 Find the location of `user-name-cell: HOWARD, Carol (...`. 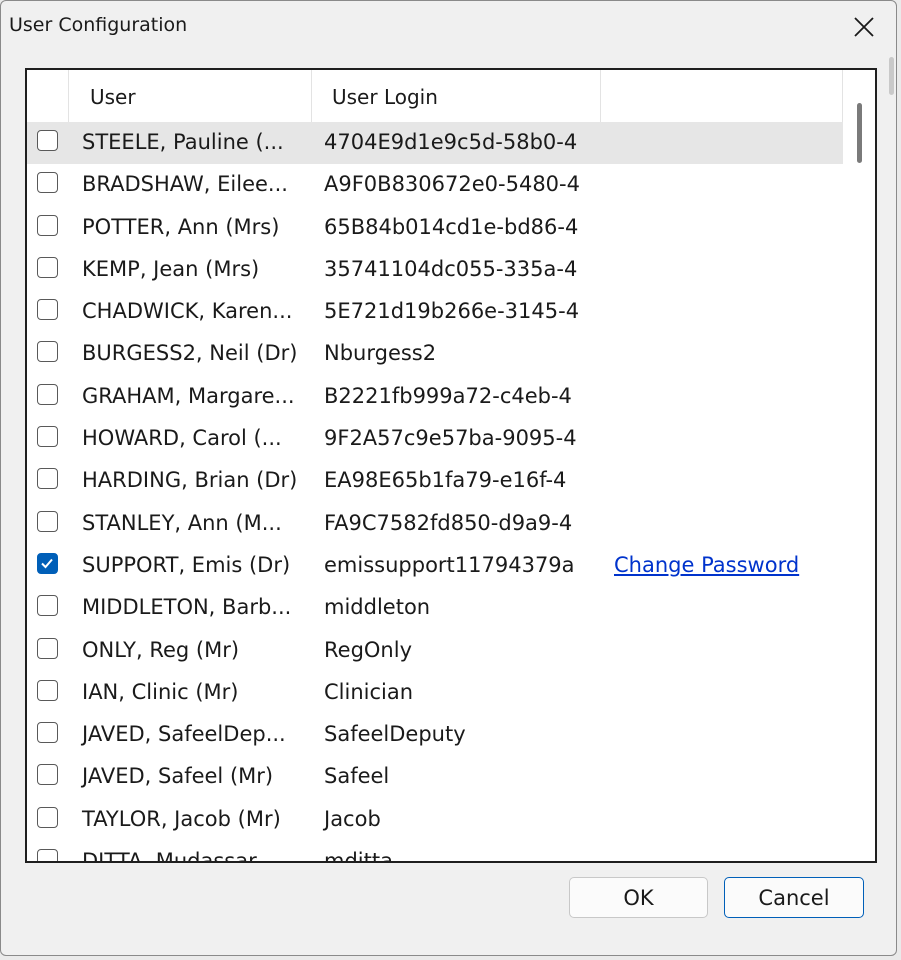

user-name-cell: HOWARD, Carol (... is located at coordinates (182, 438).